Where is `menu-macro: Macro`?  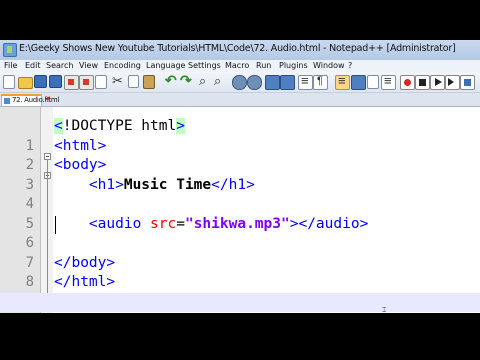
menu-macro: Macro is located at coordinates (237, 65).